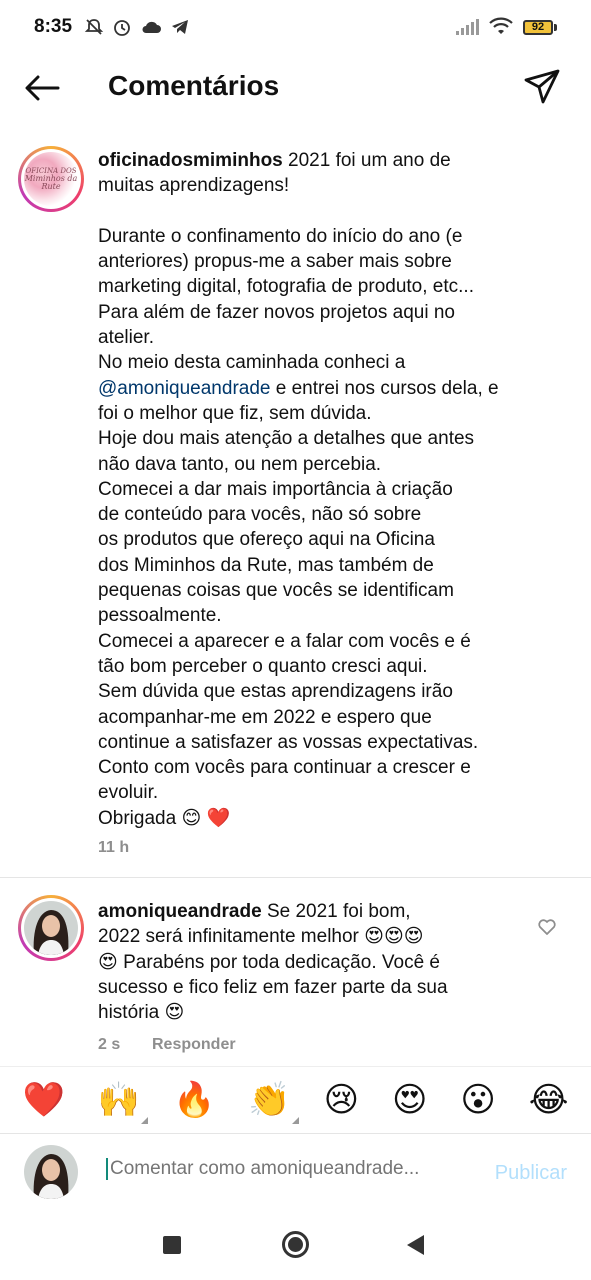 The image size is (591, 1280). I want to click on avatar-logo-main: Miminhos da Rute, so click(51, 182).